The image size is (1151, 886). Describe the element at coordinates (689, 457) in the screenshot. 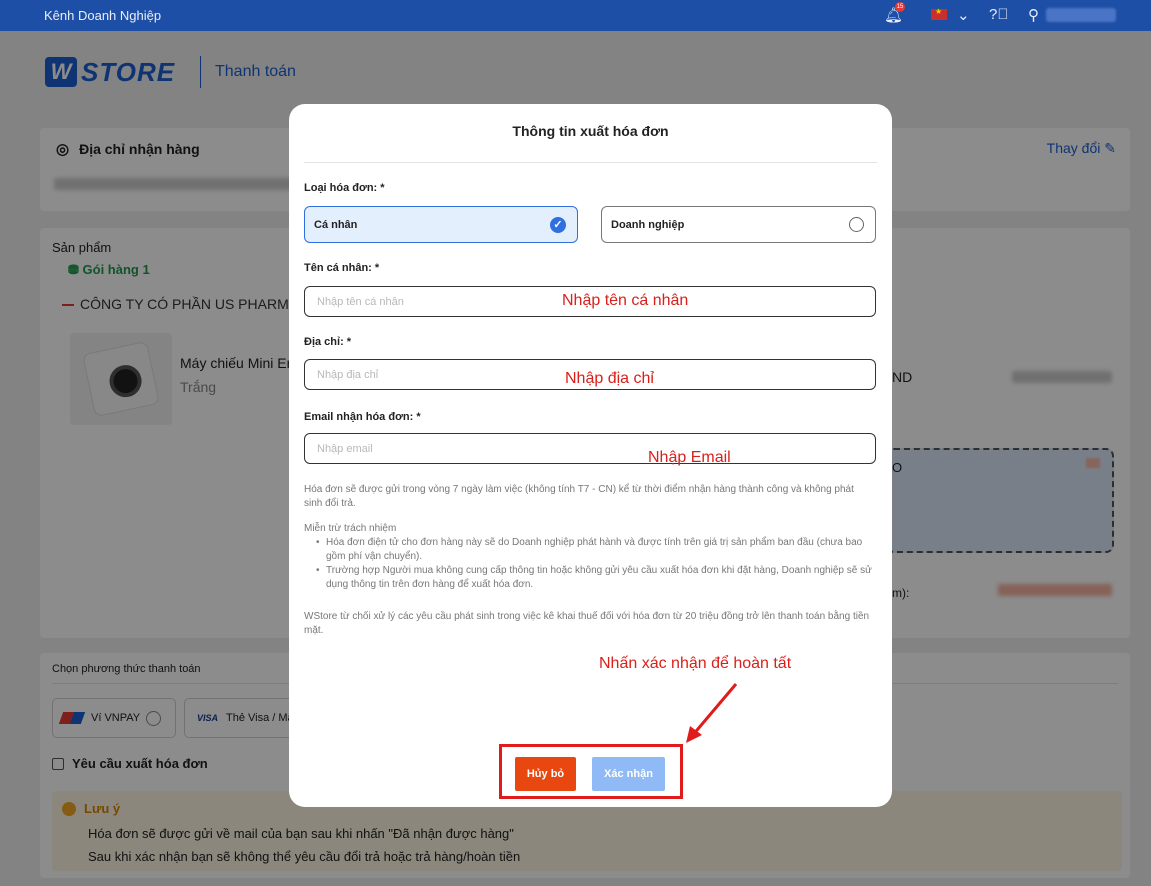

I see `annotation-email: Nhập Email` at that location.